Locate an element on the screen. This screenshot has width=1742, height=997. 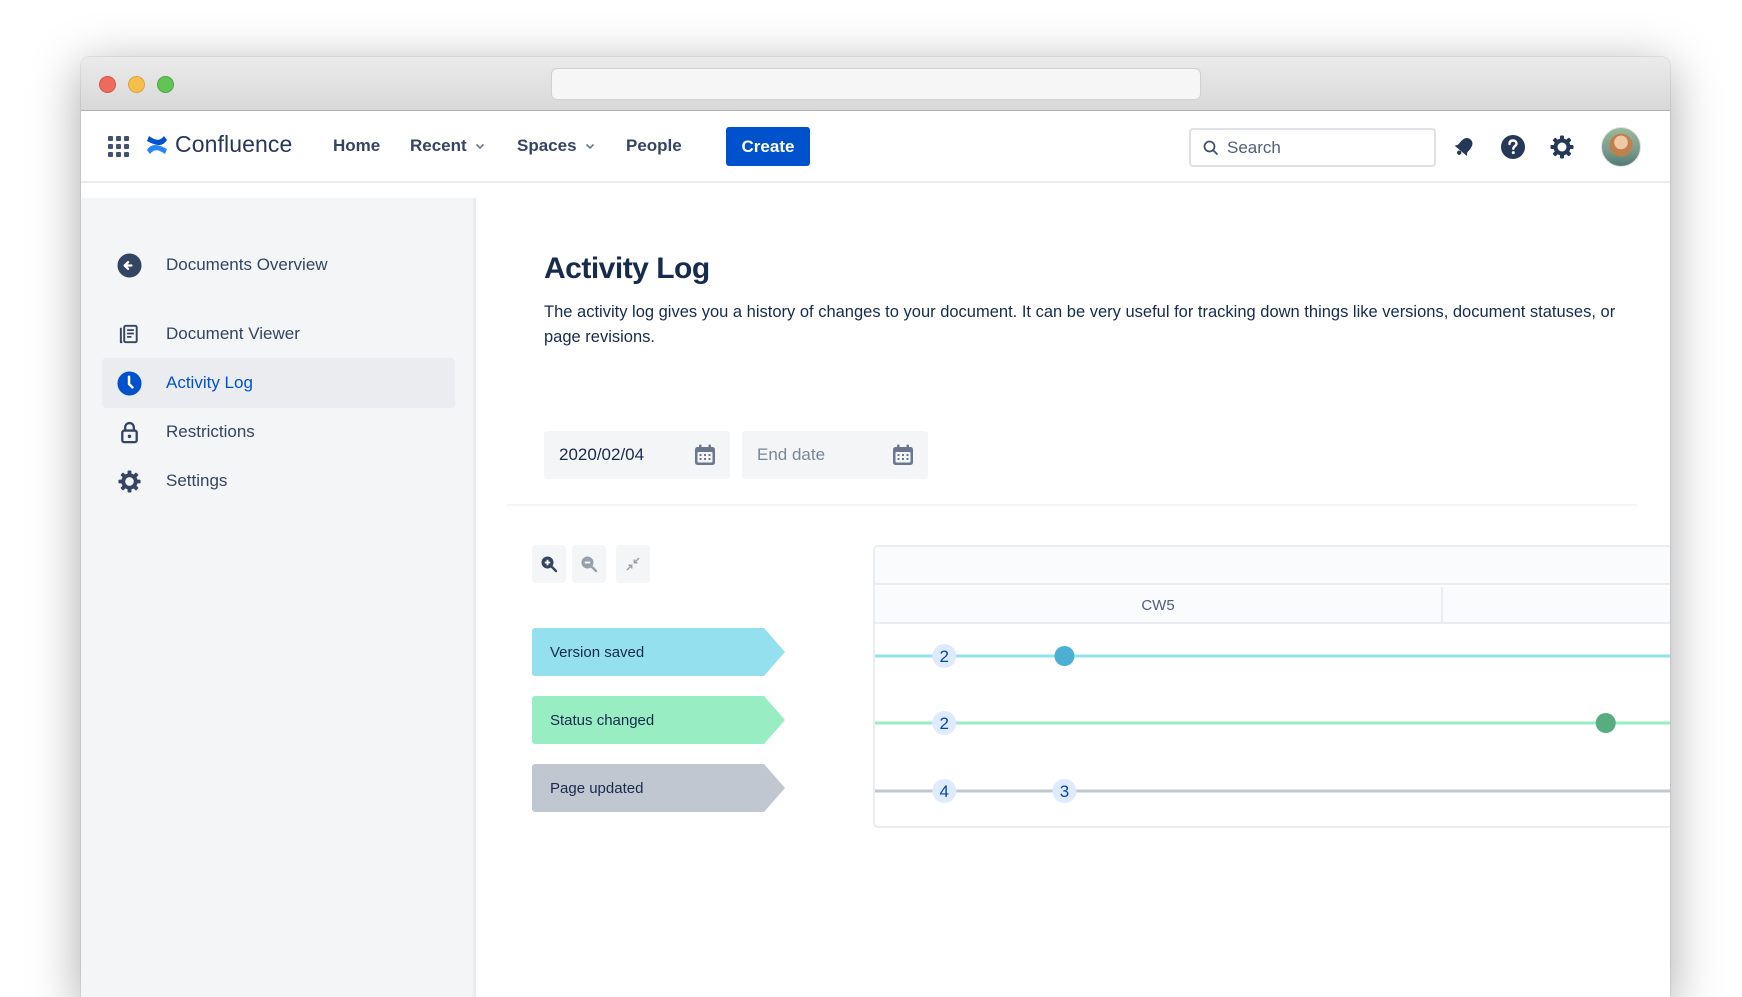
nav-home: Home is located at coordinates (356, 146).